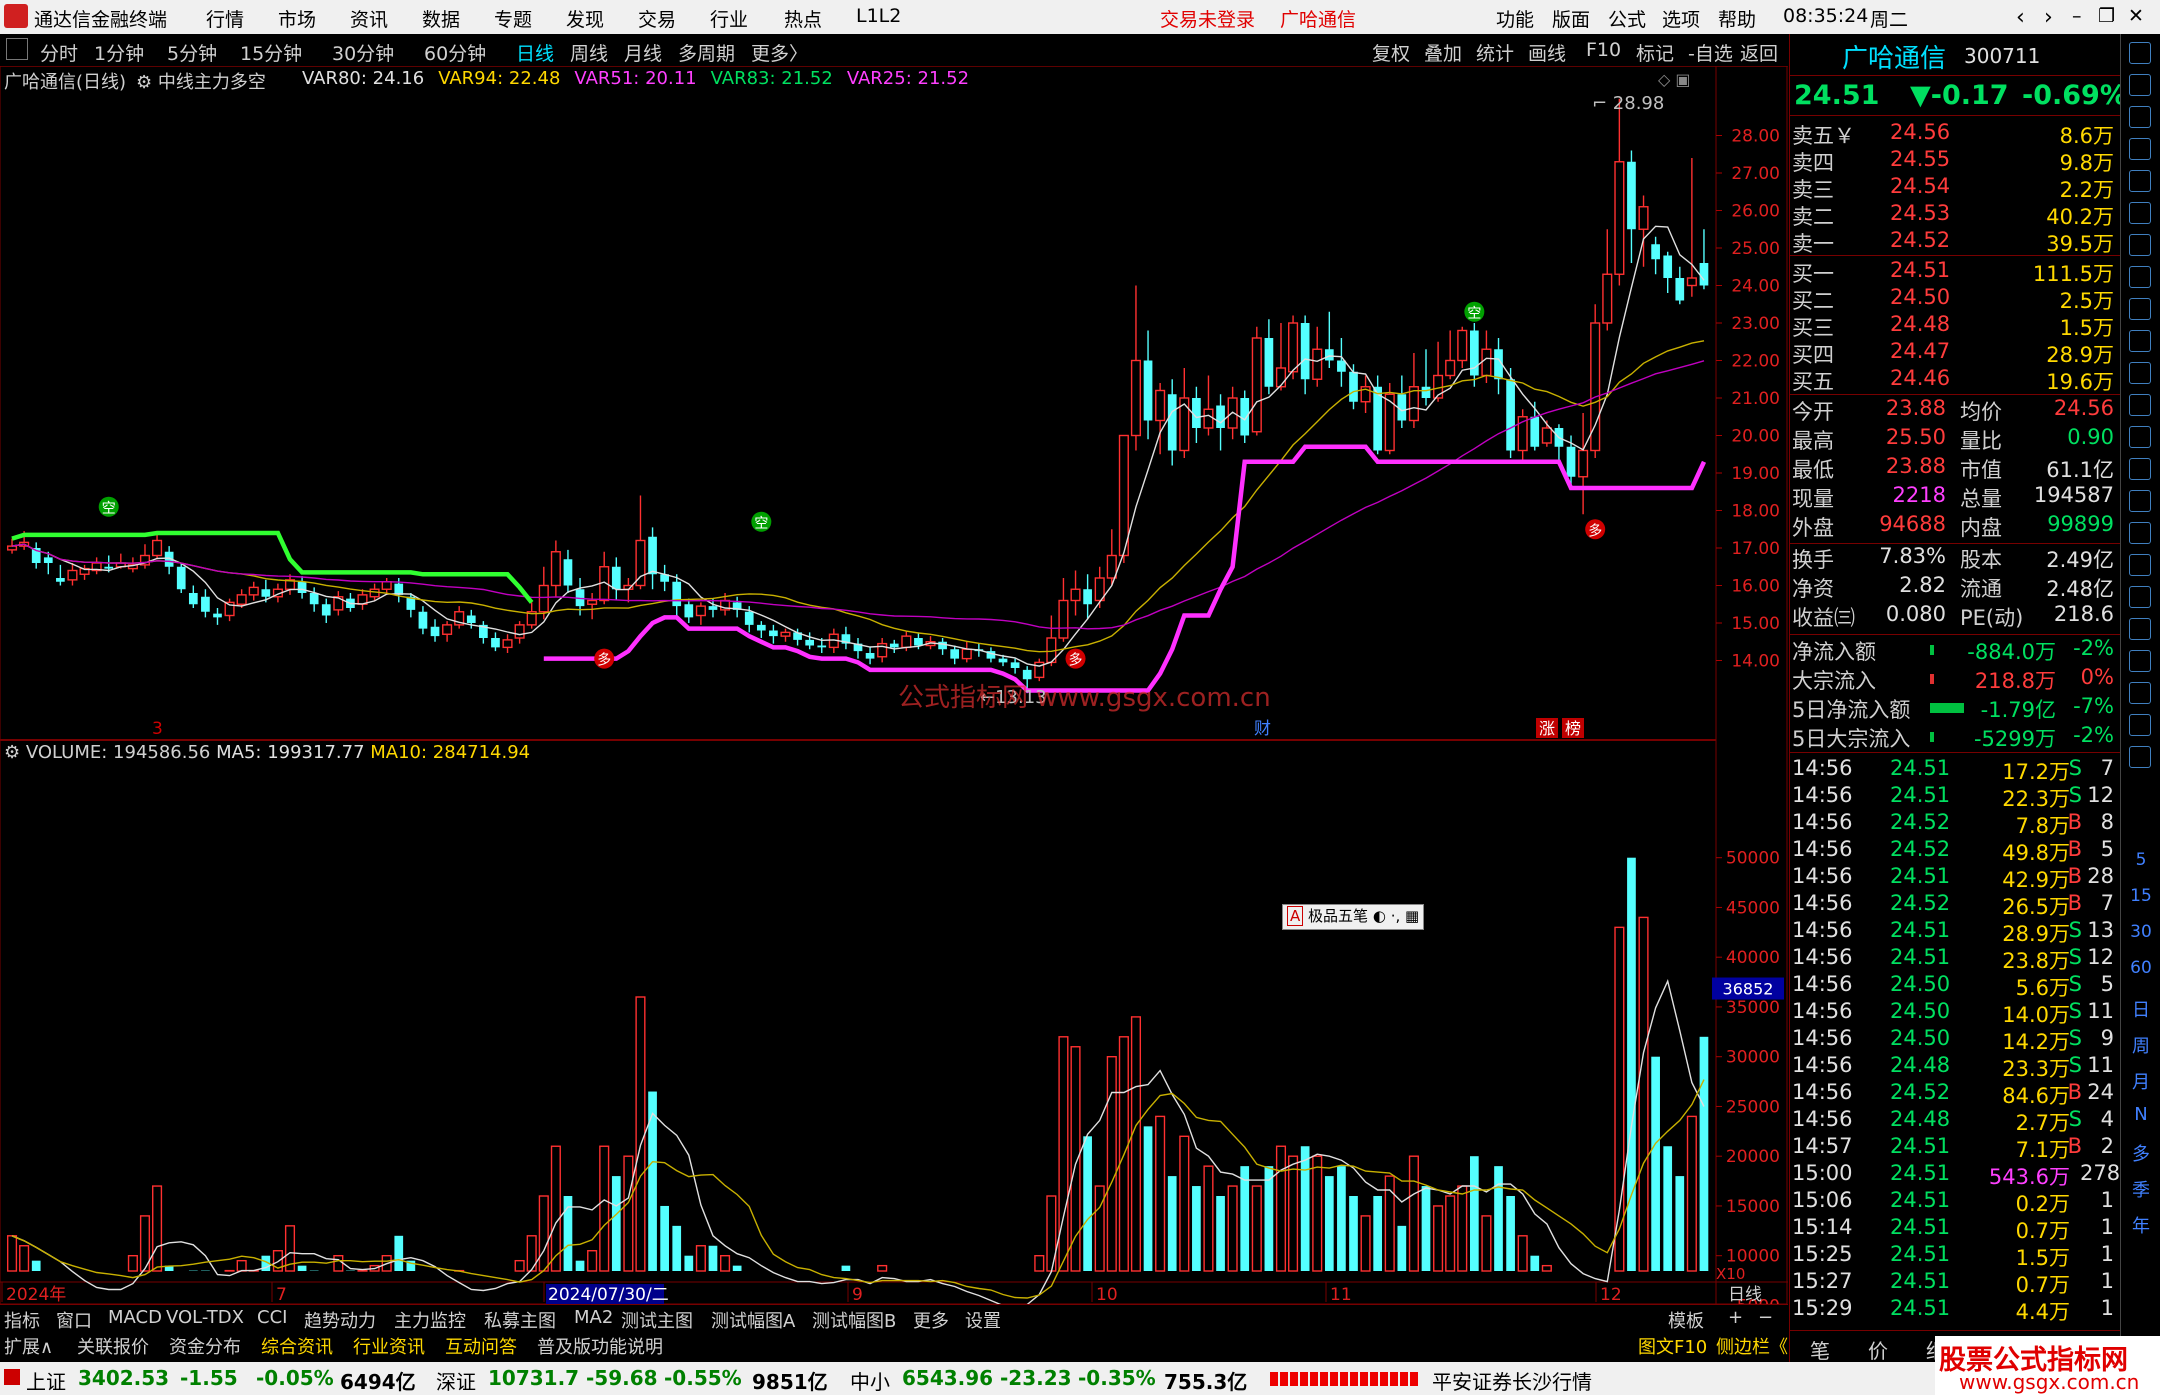 Image resolution: width=2160 pixels, height=1395 pixels. What do you see at coordinates (1681, 18) in the screenshot?
I see `right-menu-3: 选项` at bounding box center [1681, 18].